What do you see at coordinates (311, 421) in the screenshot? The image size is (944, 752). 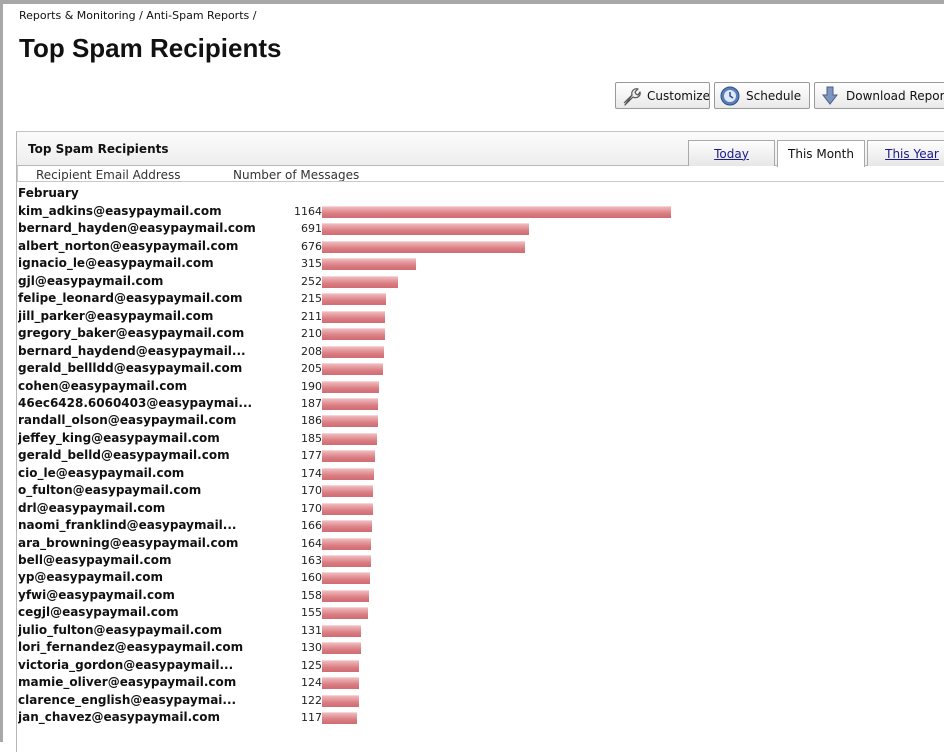 I see `message-count: 186` at bounding box center [311, 421].